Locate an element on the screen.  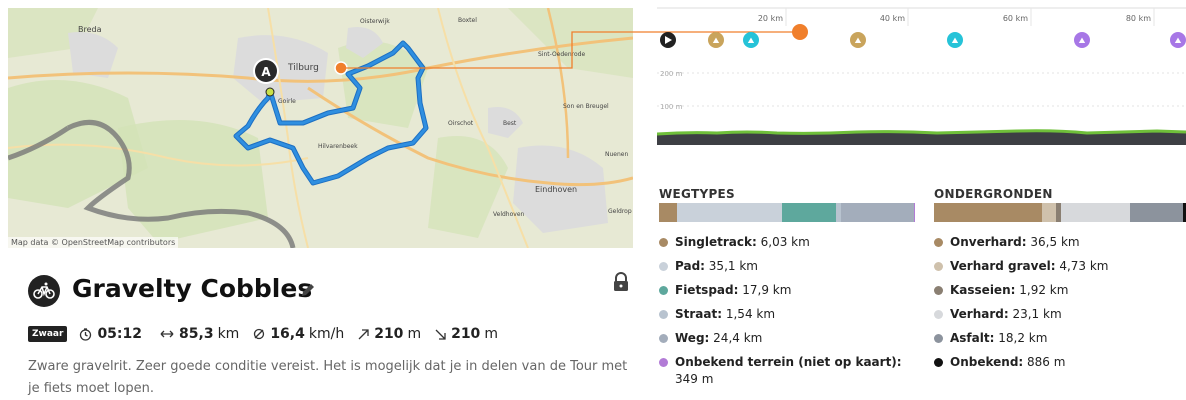
duration-stat: 05:12 is located at coordinates (112, 334).